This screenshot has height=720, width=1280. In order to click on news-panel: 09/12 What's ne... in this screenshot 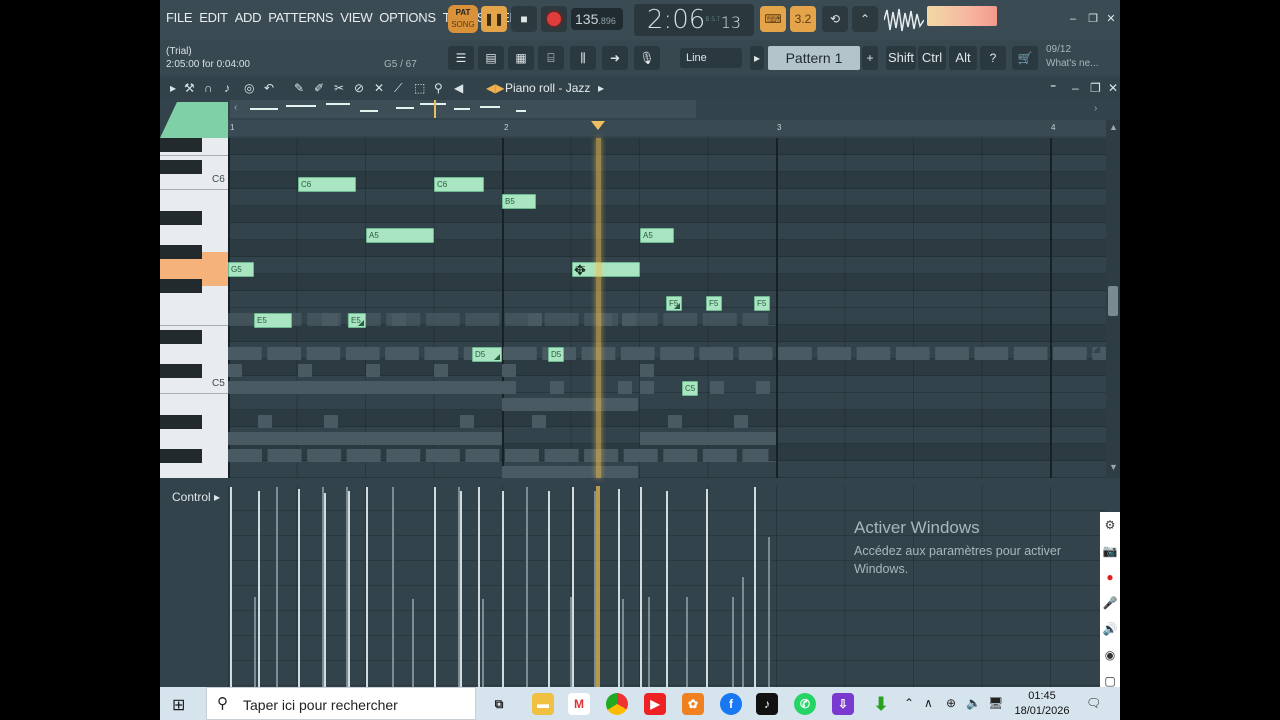, I will do `click(1072, 57)`.